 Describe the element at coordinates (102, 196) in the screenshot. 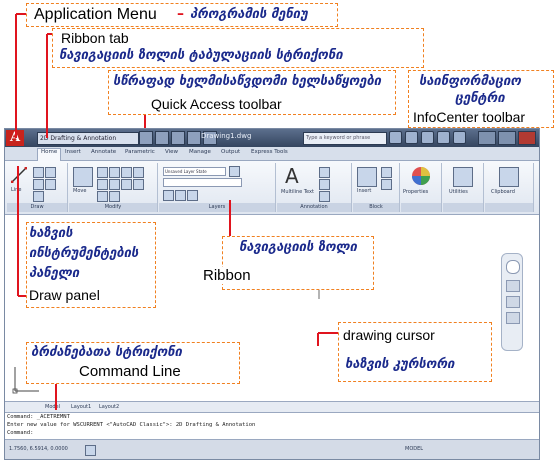

I see `scale-icon` at that location.